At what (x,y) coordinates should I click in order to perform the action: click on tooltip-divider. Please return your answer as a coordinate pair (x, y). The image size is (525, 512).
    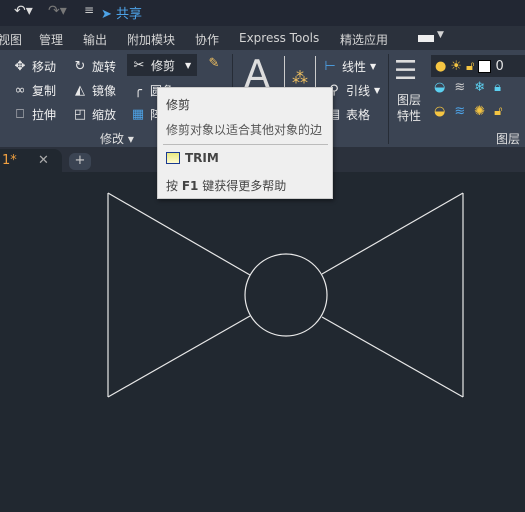
    Looking at the image, I should click on (245, 144).